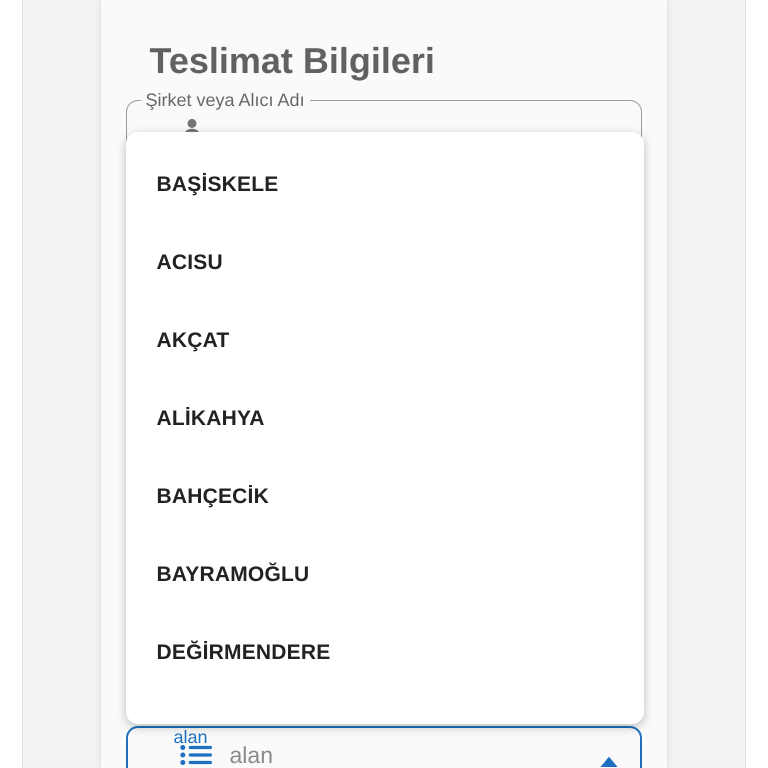 The height and width of the screenshot is (768, 768). I want to click on field-label: alan, so click(190, 737).